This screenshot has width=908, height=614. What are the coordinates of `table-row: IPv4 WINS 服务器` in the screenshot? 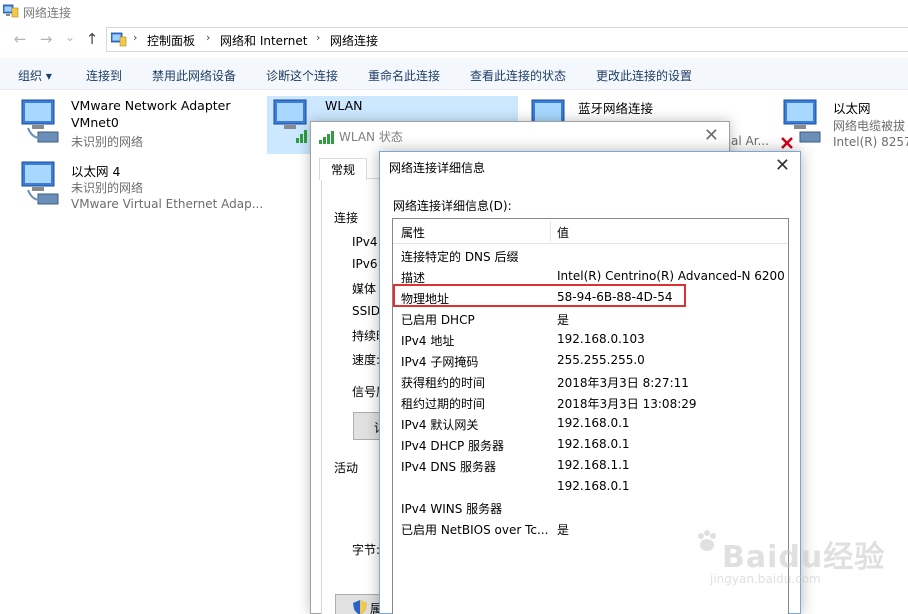 It's located at (590, 507).